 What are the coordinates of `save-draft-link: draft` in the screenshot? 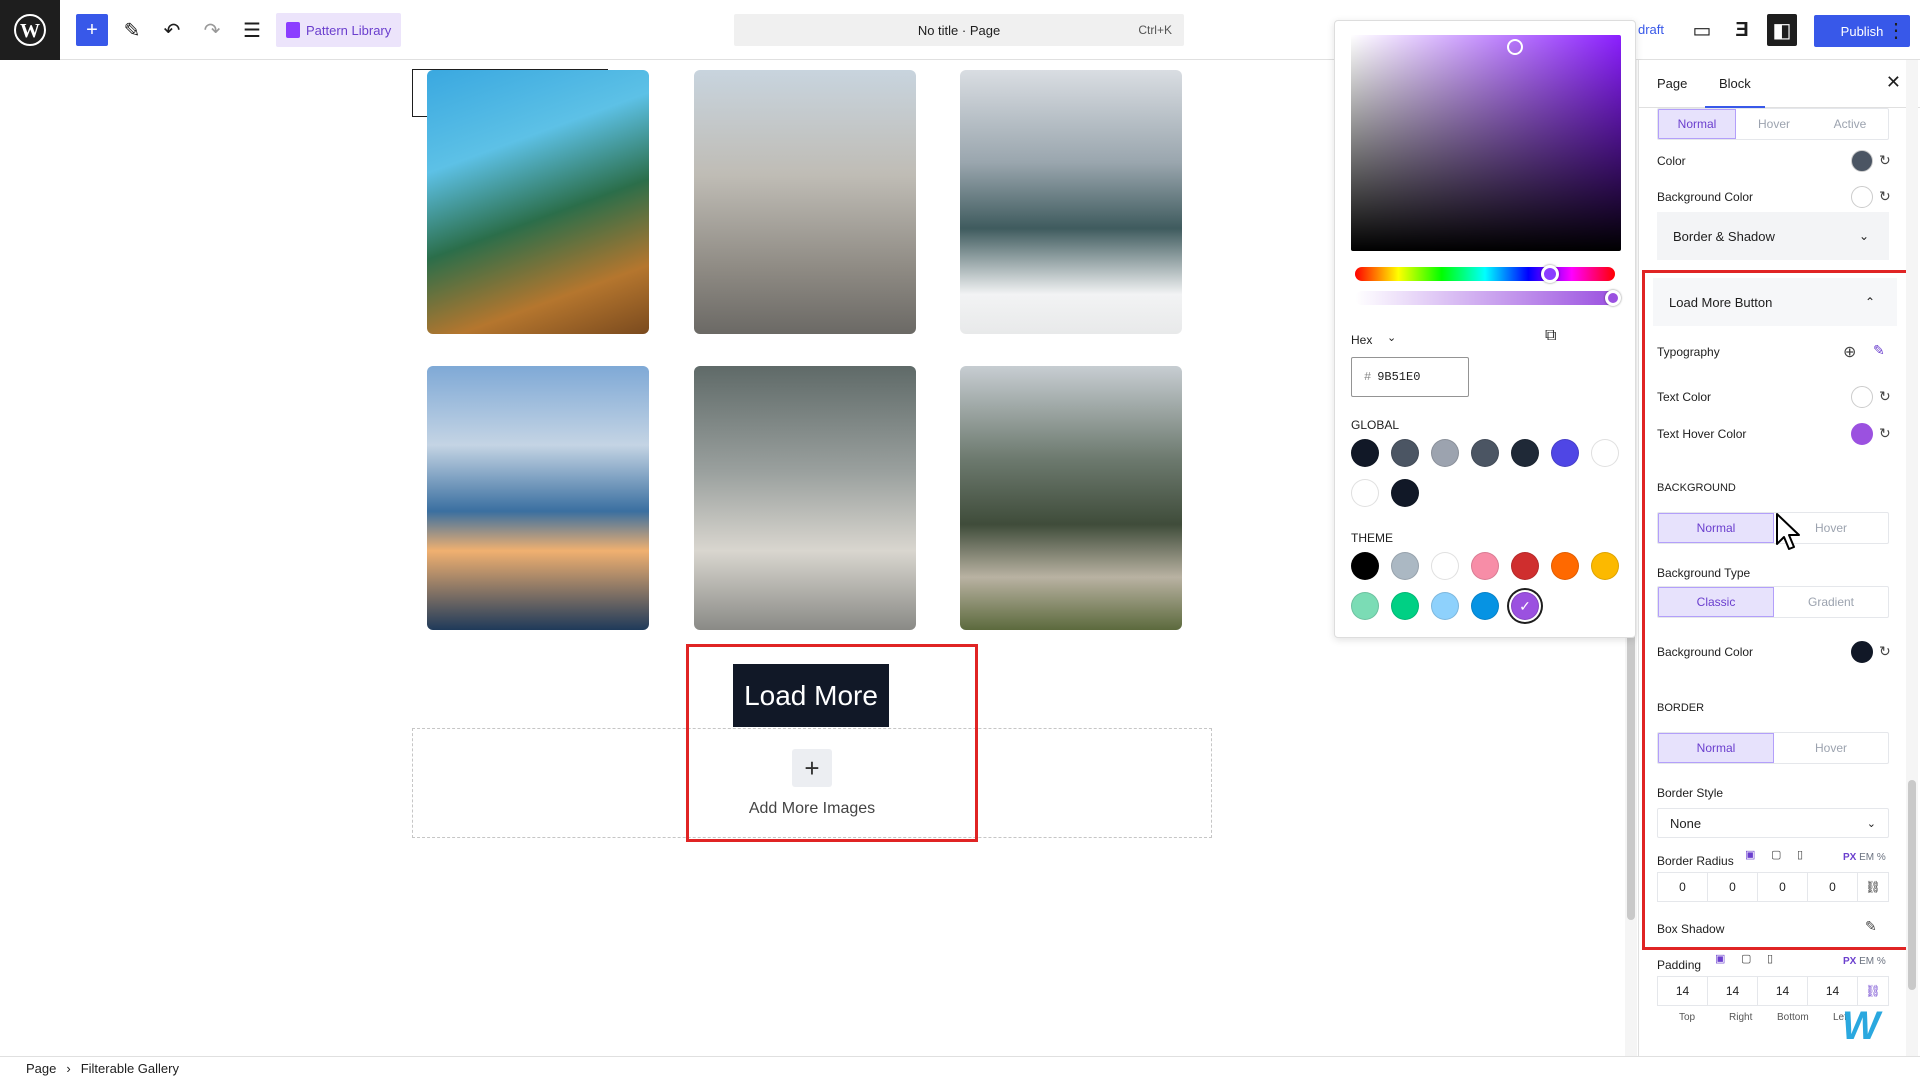 It's located at (1651, 29).